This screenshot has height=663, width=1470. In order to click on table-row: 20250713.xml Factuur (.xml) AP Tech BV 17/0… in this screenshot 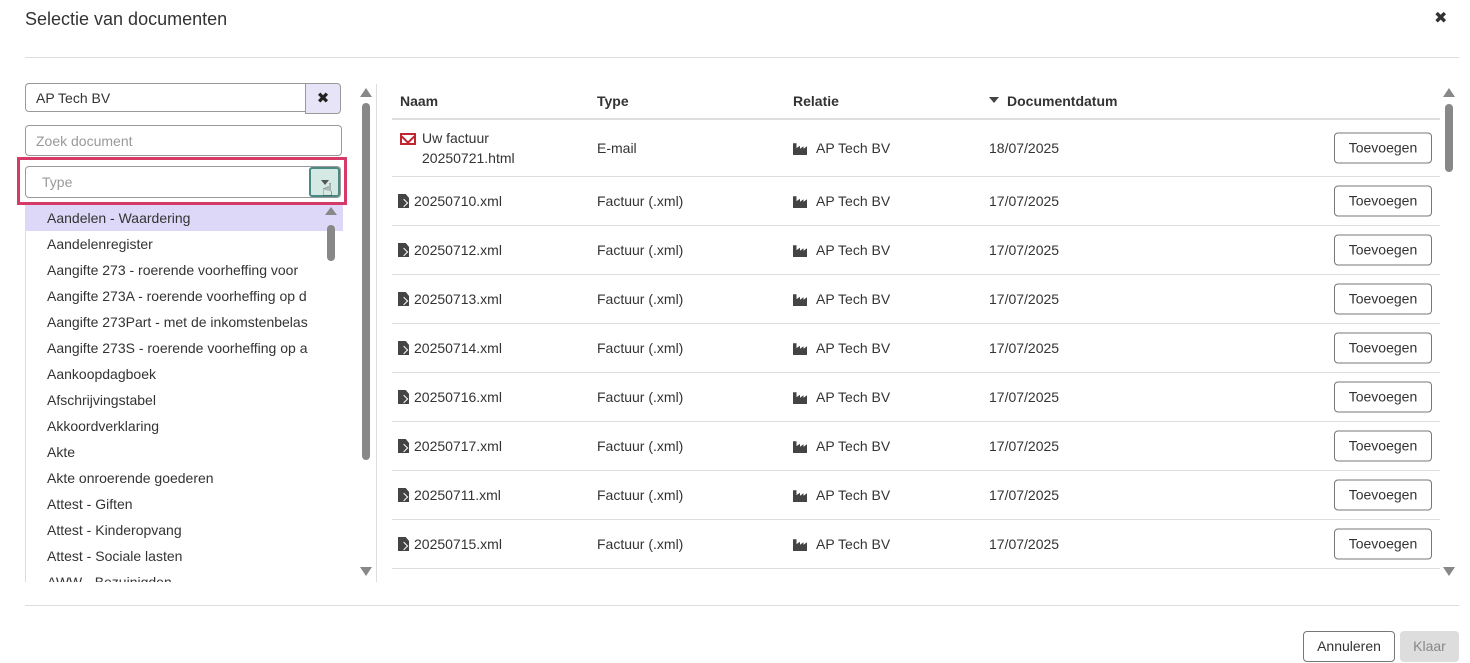, I will do `click(916, 299)`.